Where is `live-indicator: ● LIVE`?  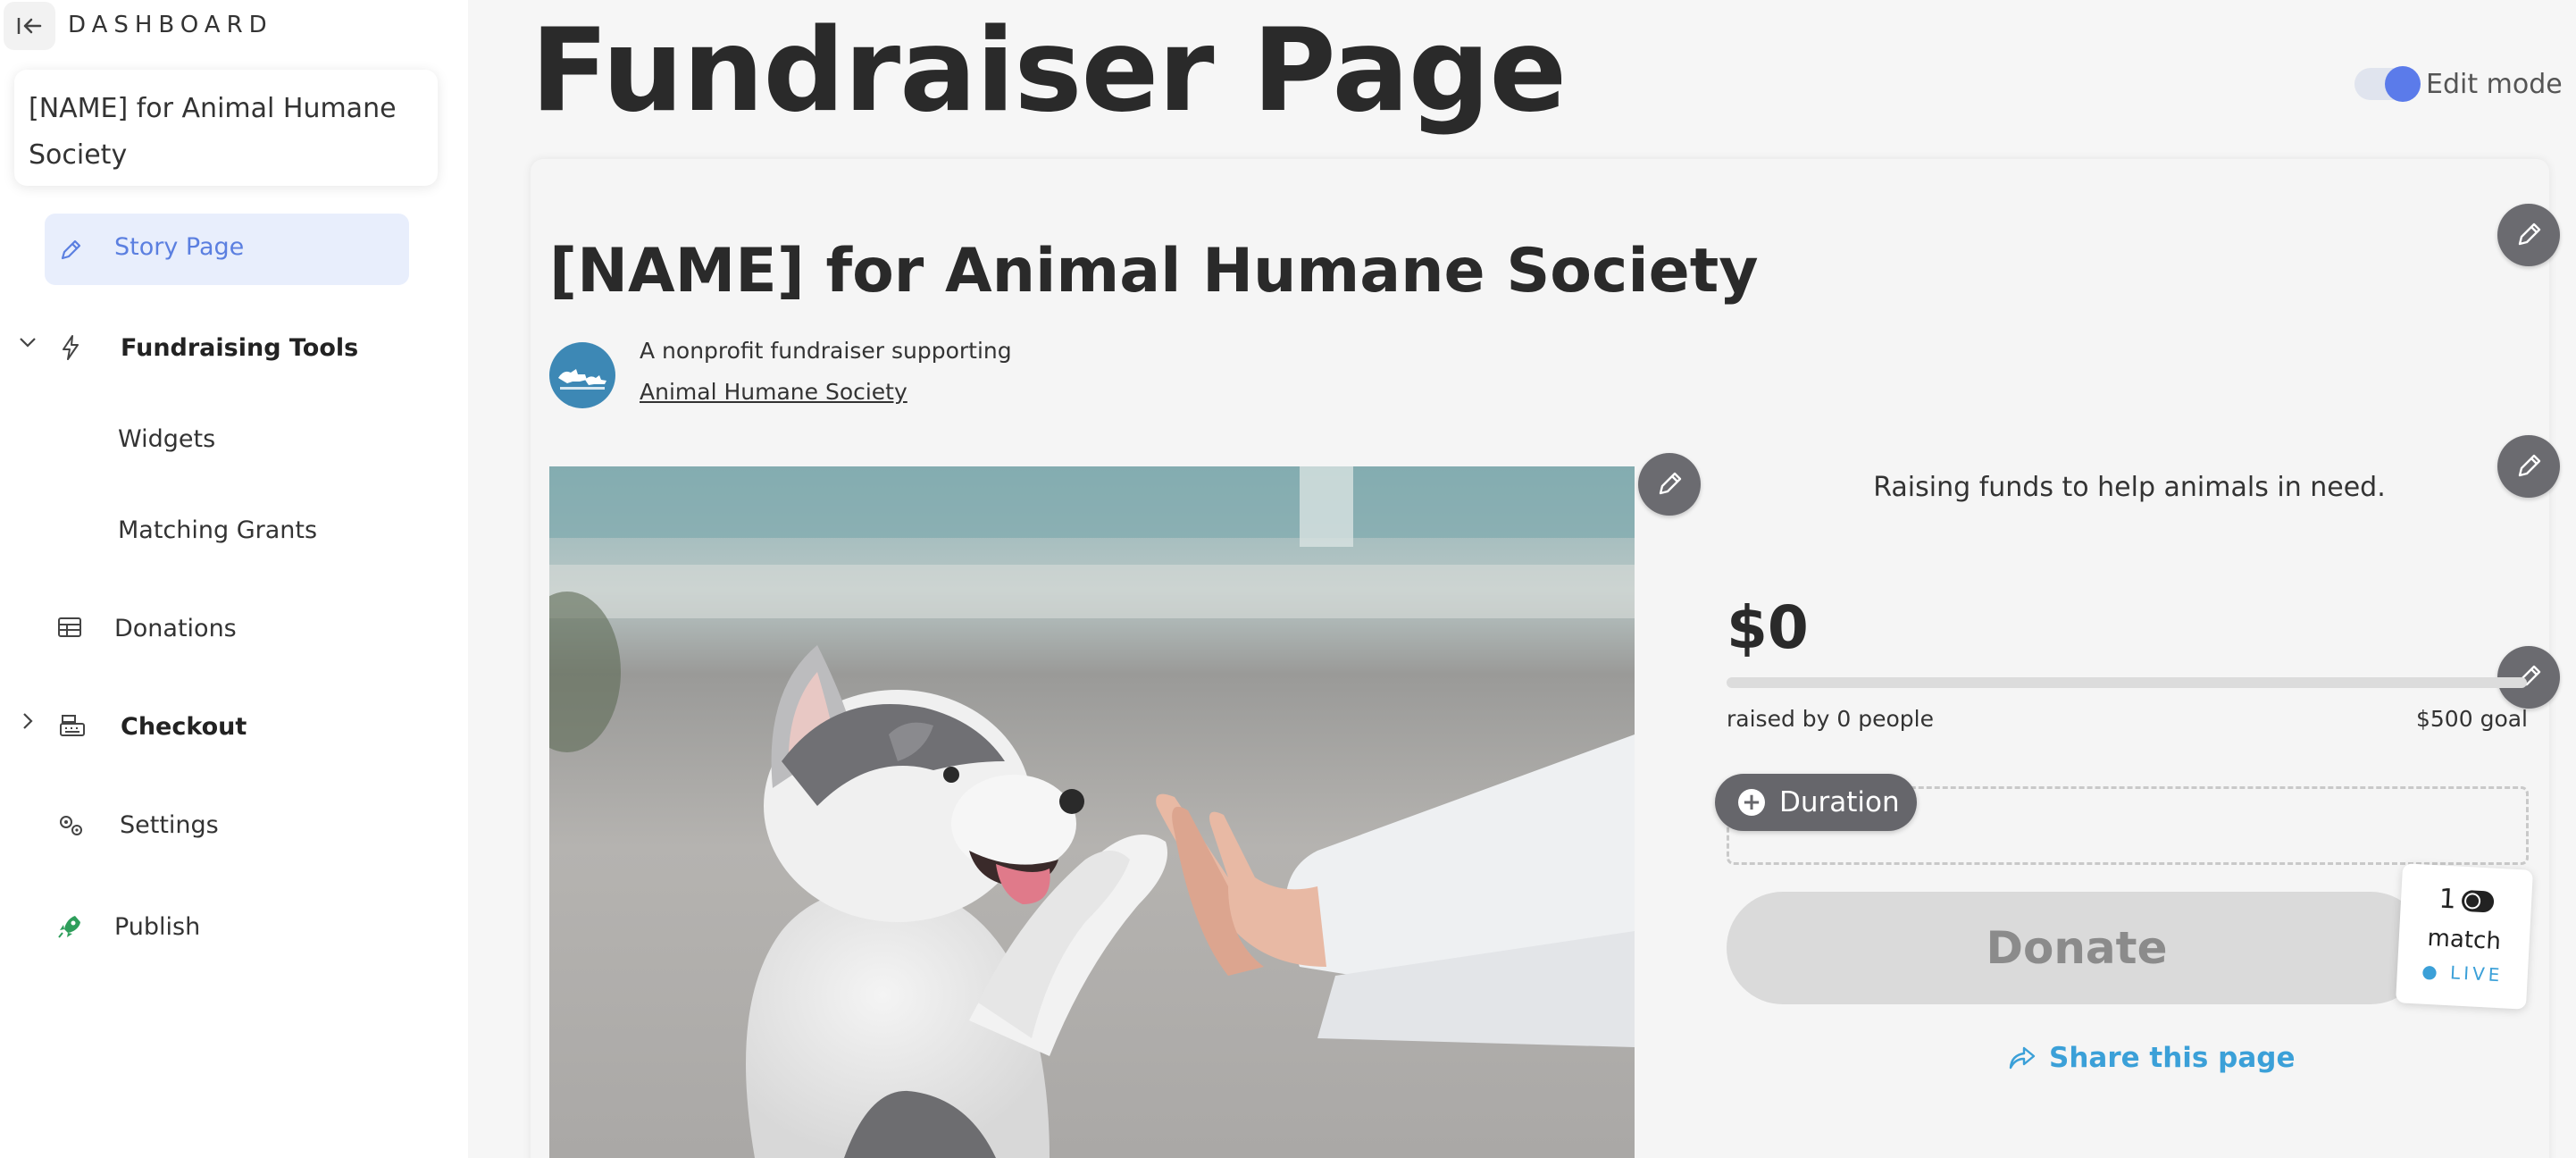
live-indicator: ● LIVE is located at coordinates (2462, 973).